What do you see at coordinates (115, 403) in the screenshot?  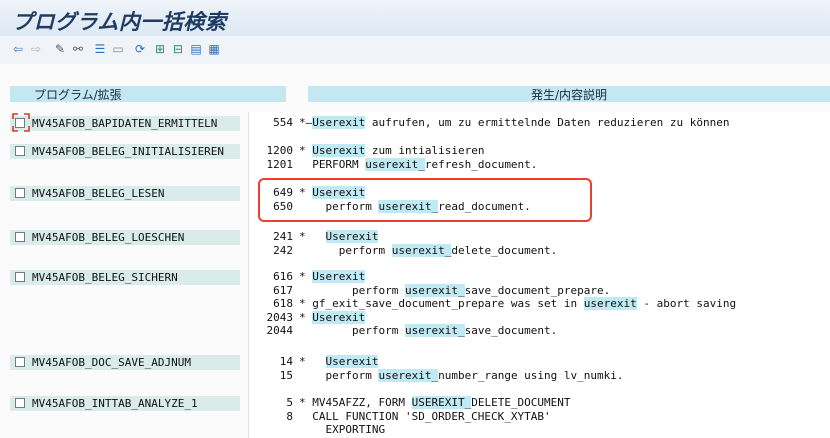 I see `program-name: MV45AFOB_INTTAB_ANALYZE_1` at bounding box center [115, 403].